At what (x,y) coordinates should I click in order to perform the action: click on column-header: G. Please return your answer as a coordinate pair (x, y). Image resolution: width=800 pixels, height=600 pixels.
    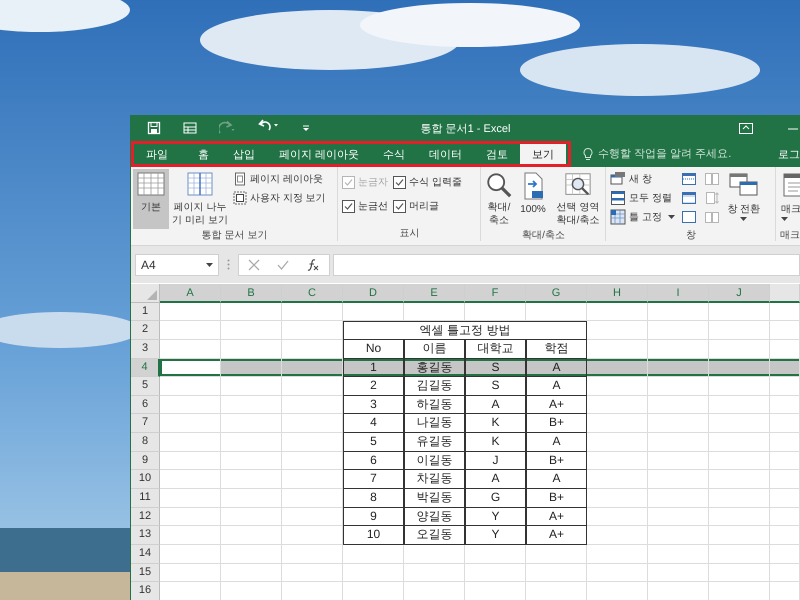
    Looking at the image, I should click on (556, 293).